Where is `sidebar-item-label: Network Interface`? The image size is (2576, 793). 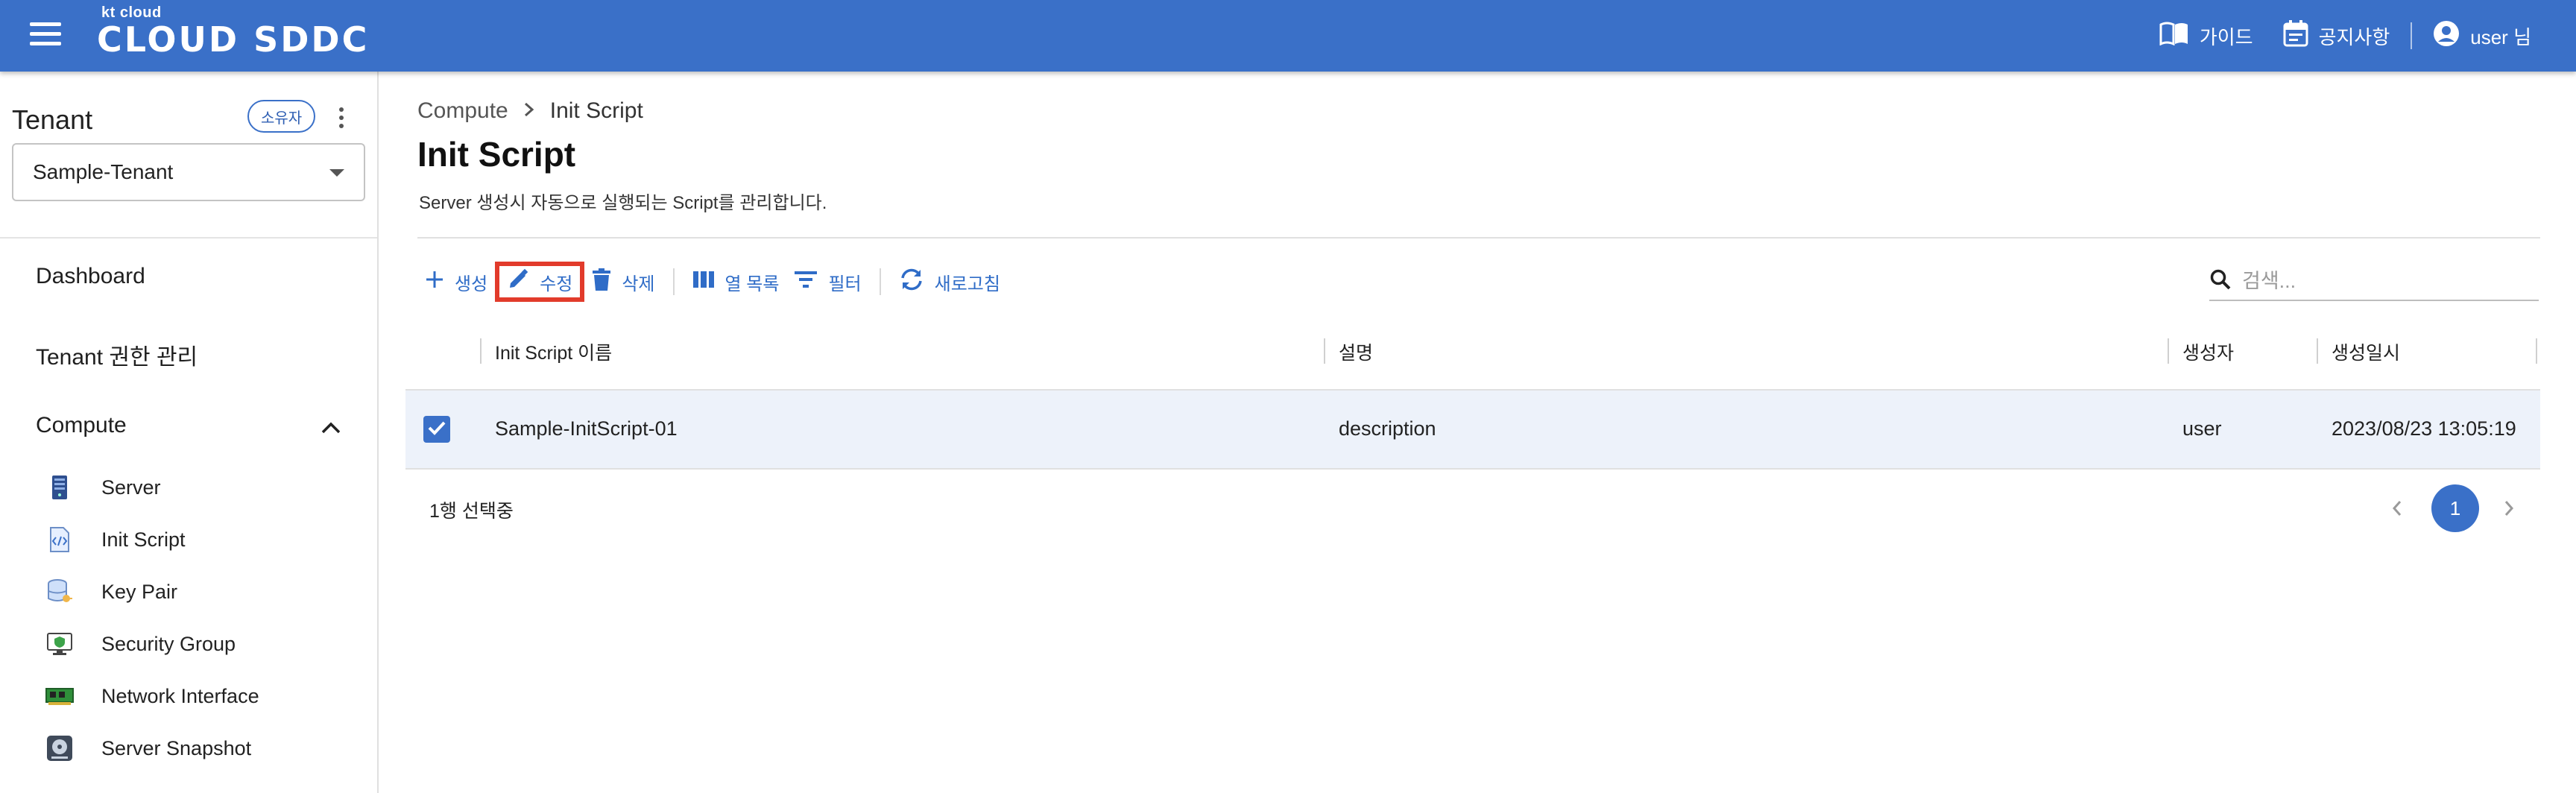 sidebar-item-label: Network Interface is located at coordinates (180, 695).